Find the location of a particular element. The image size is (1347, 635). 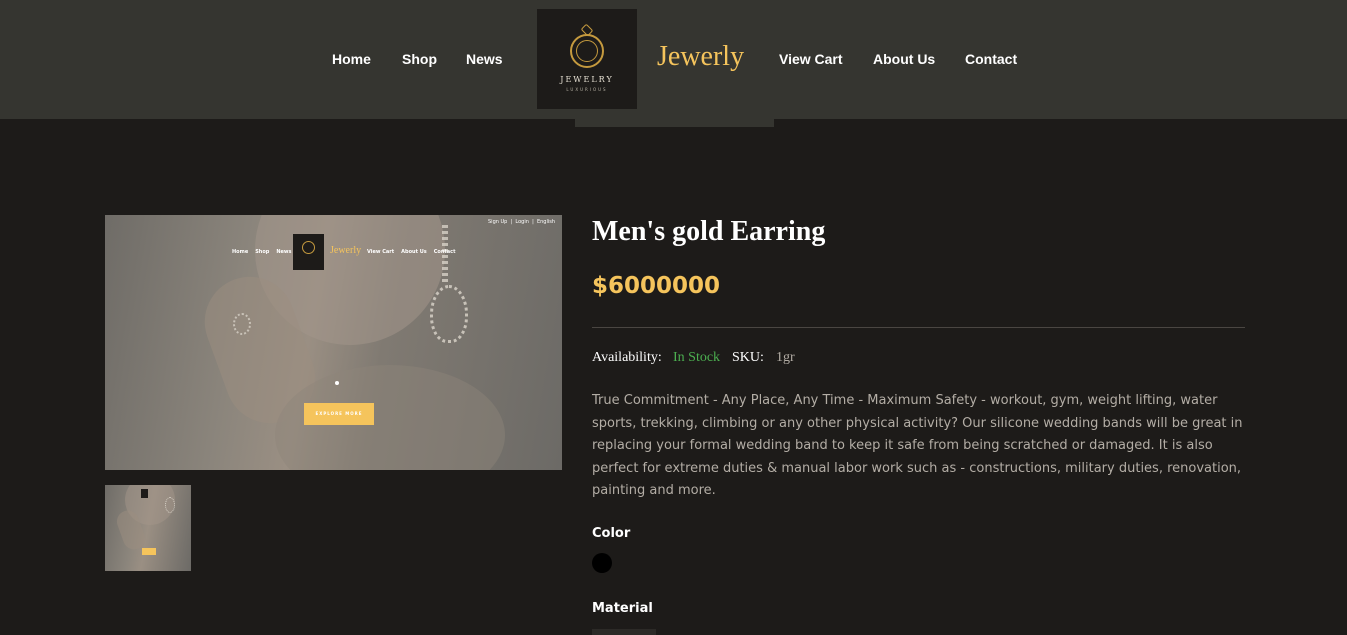

product-thumbnail is located at coordinates (148, 528).